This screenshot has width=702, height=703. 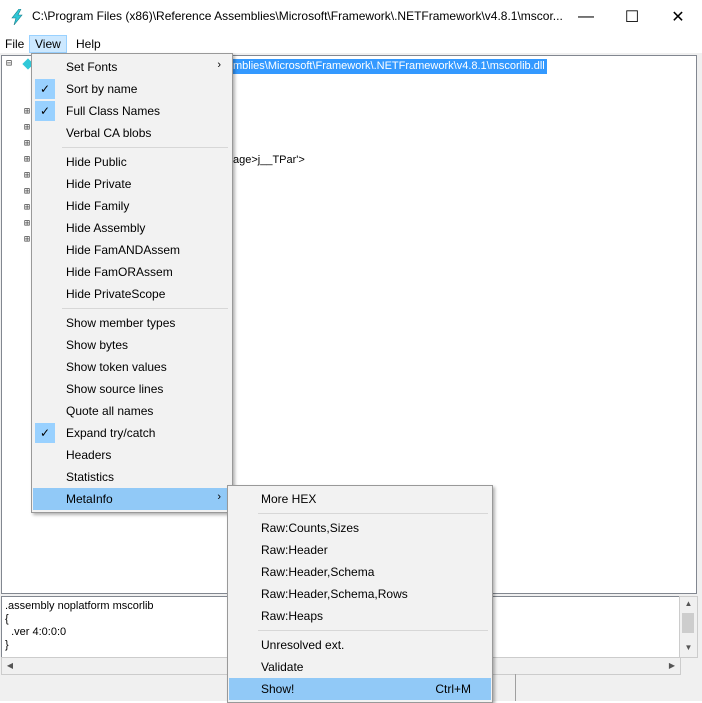 I want to click on tree-node: age>j__TPar'>, so click(x=269, y=160).